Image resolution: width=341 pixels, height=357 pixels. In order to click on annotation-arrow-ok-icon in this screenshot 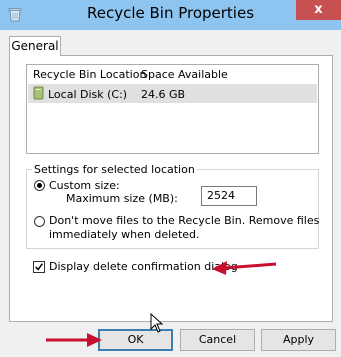, I will do `click(74, 340)`.